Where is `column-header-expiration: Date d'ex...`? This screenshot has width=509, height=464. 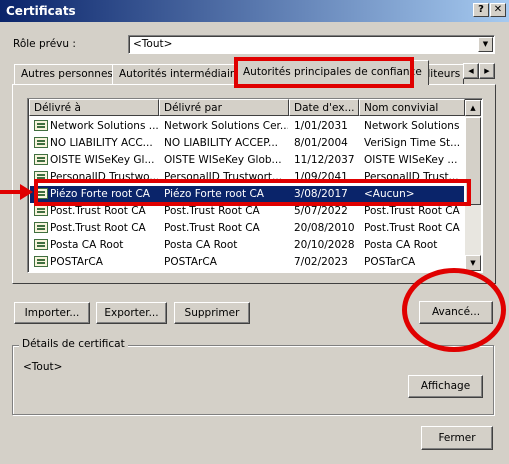
column-header-expiration: Date d'ex... is located at coordinates (324, 107).